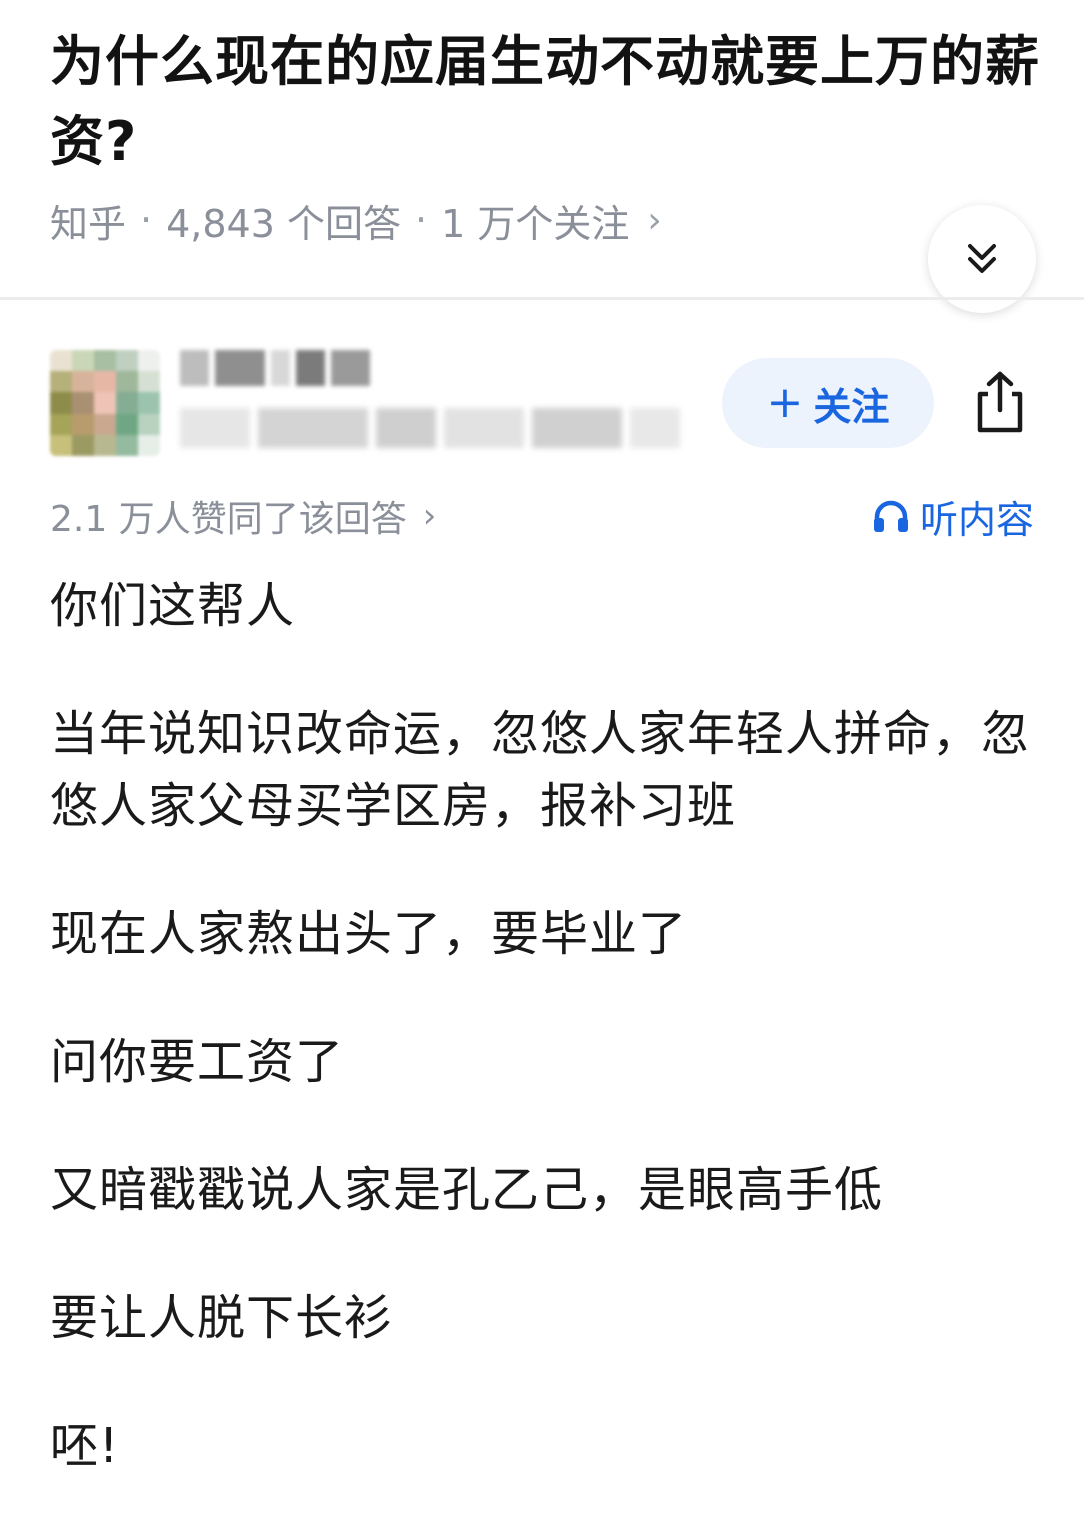 The height and width of the screenshot is (1539, 1084). What do you see at coordinates (88, 223) in the screenshot?
I see `question-source: 知乎` at bounding box center [88, 223].